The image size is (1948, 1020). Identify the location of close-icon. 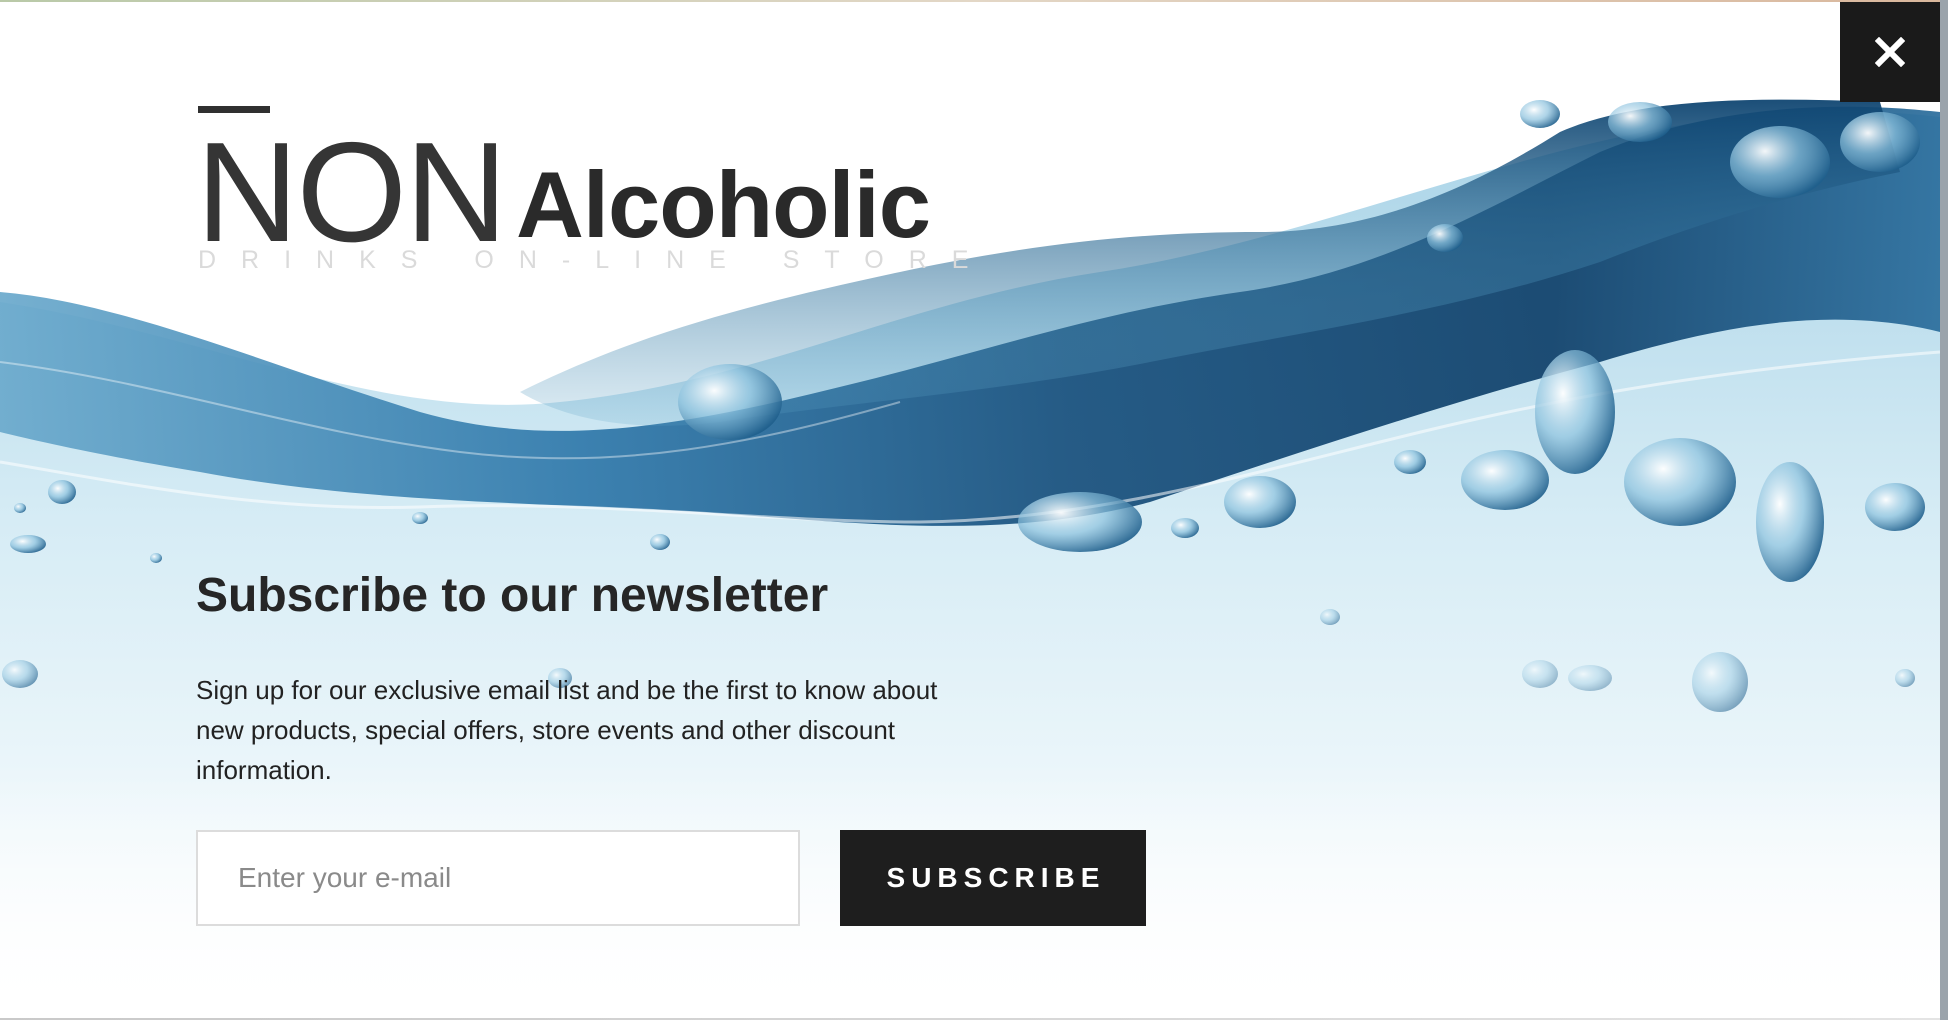
(1890, 52).